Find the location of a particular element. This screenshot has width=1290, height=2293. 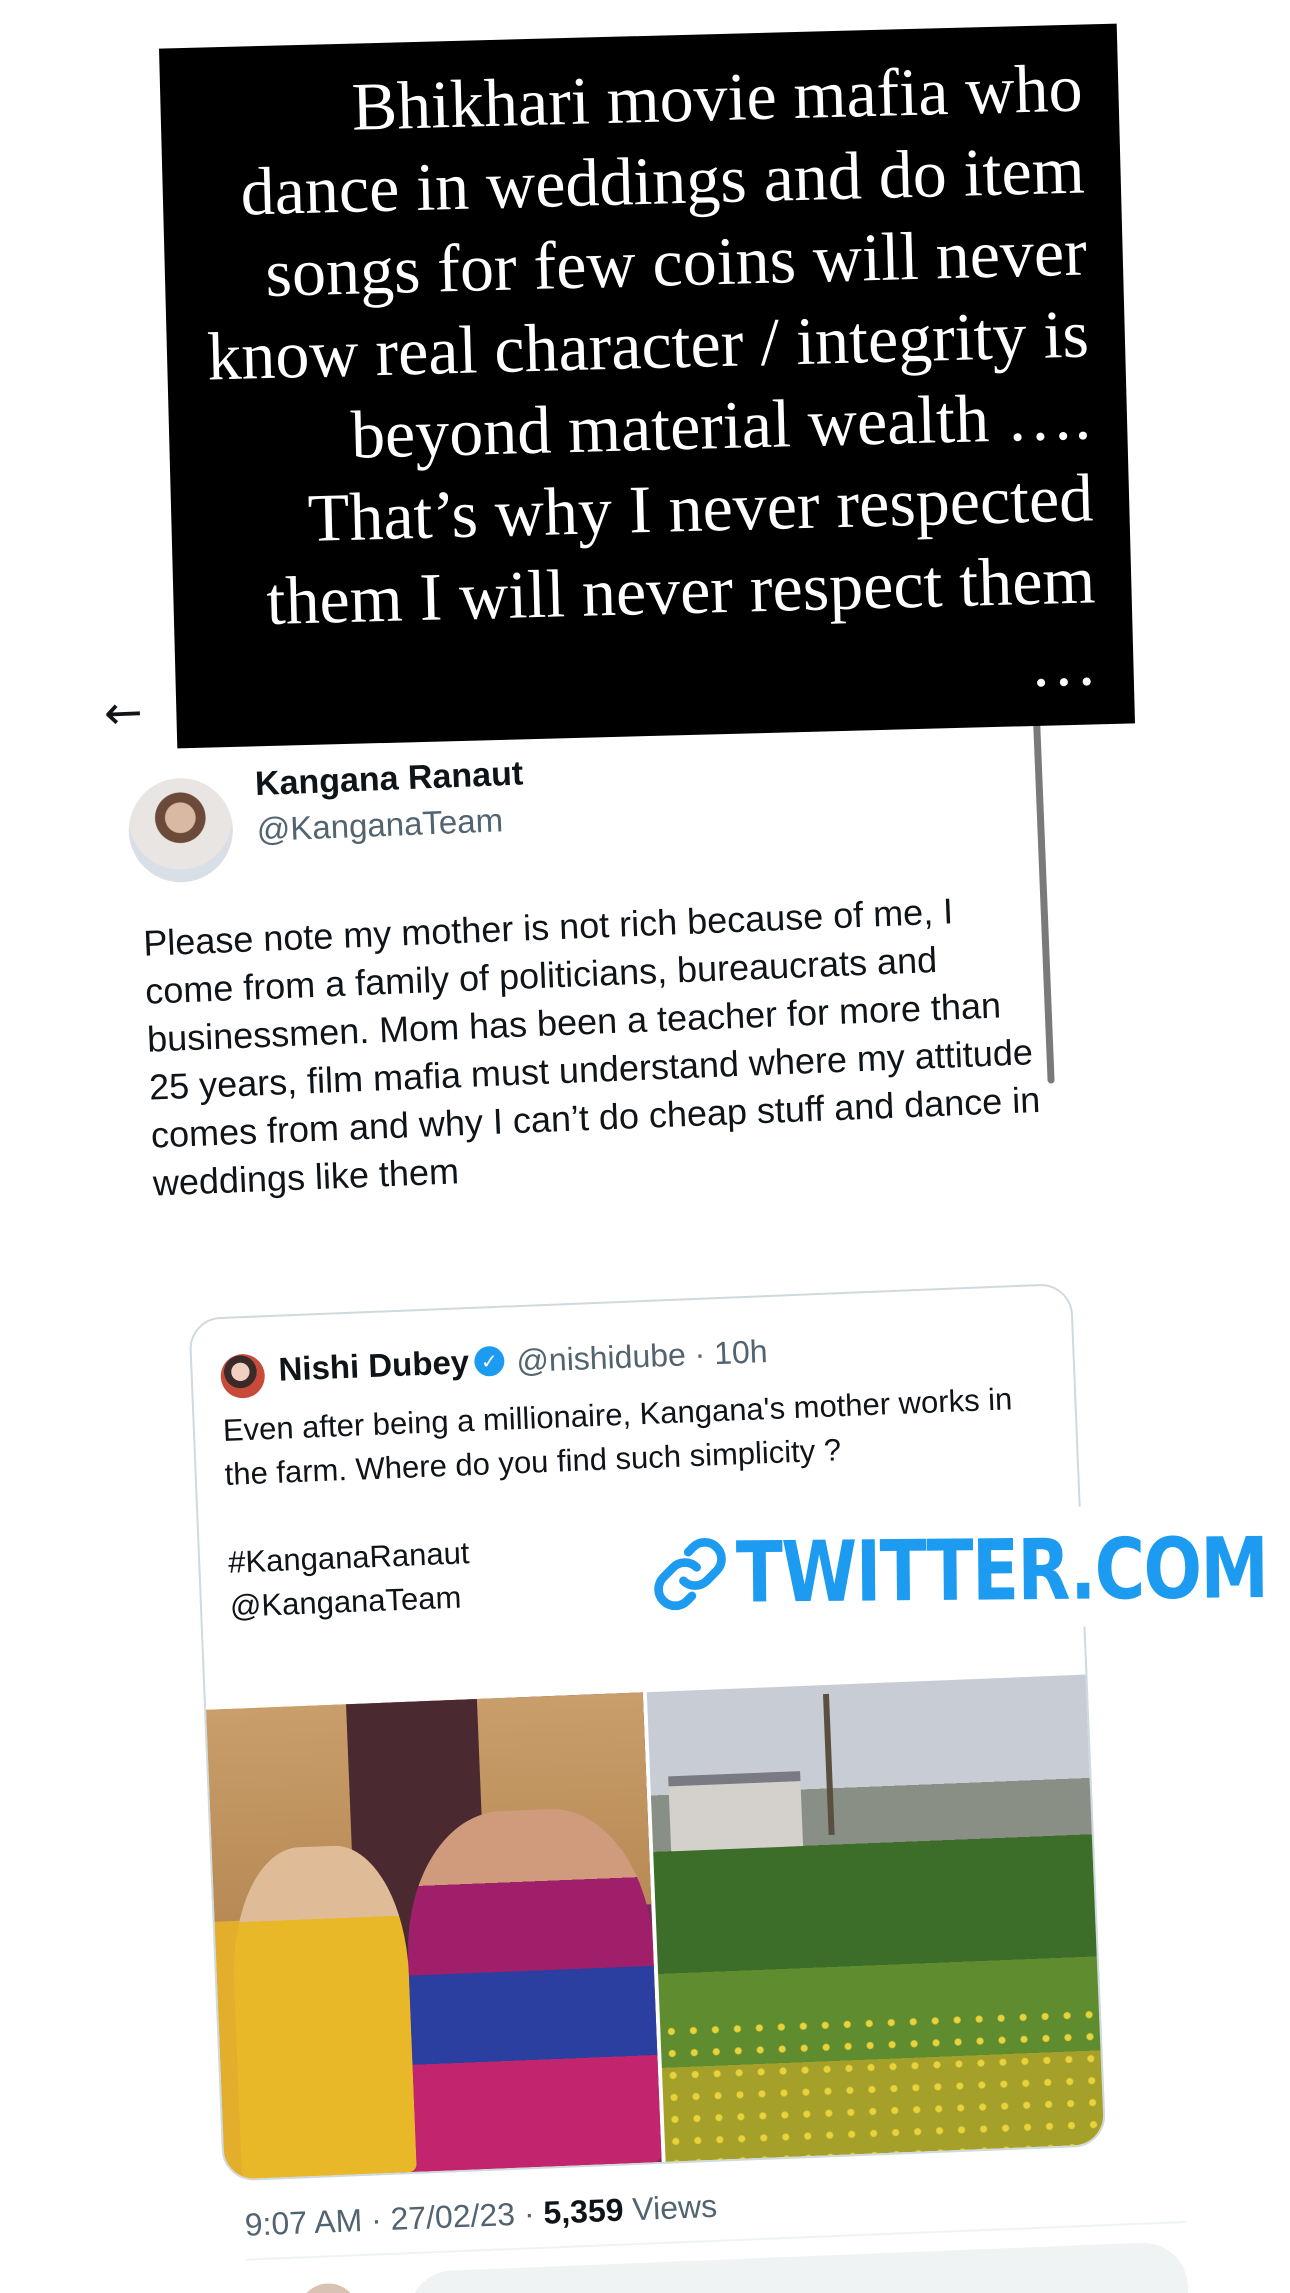

link-sticker: TWITTER.COM is located at coordinates (951, 1568).